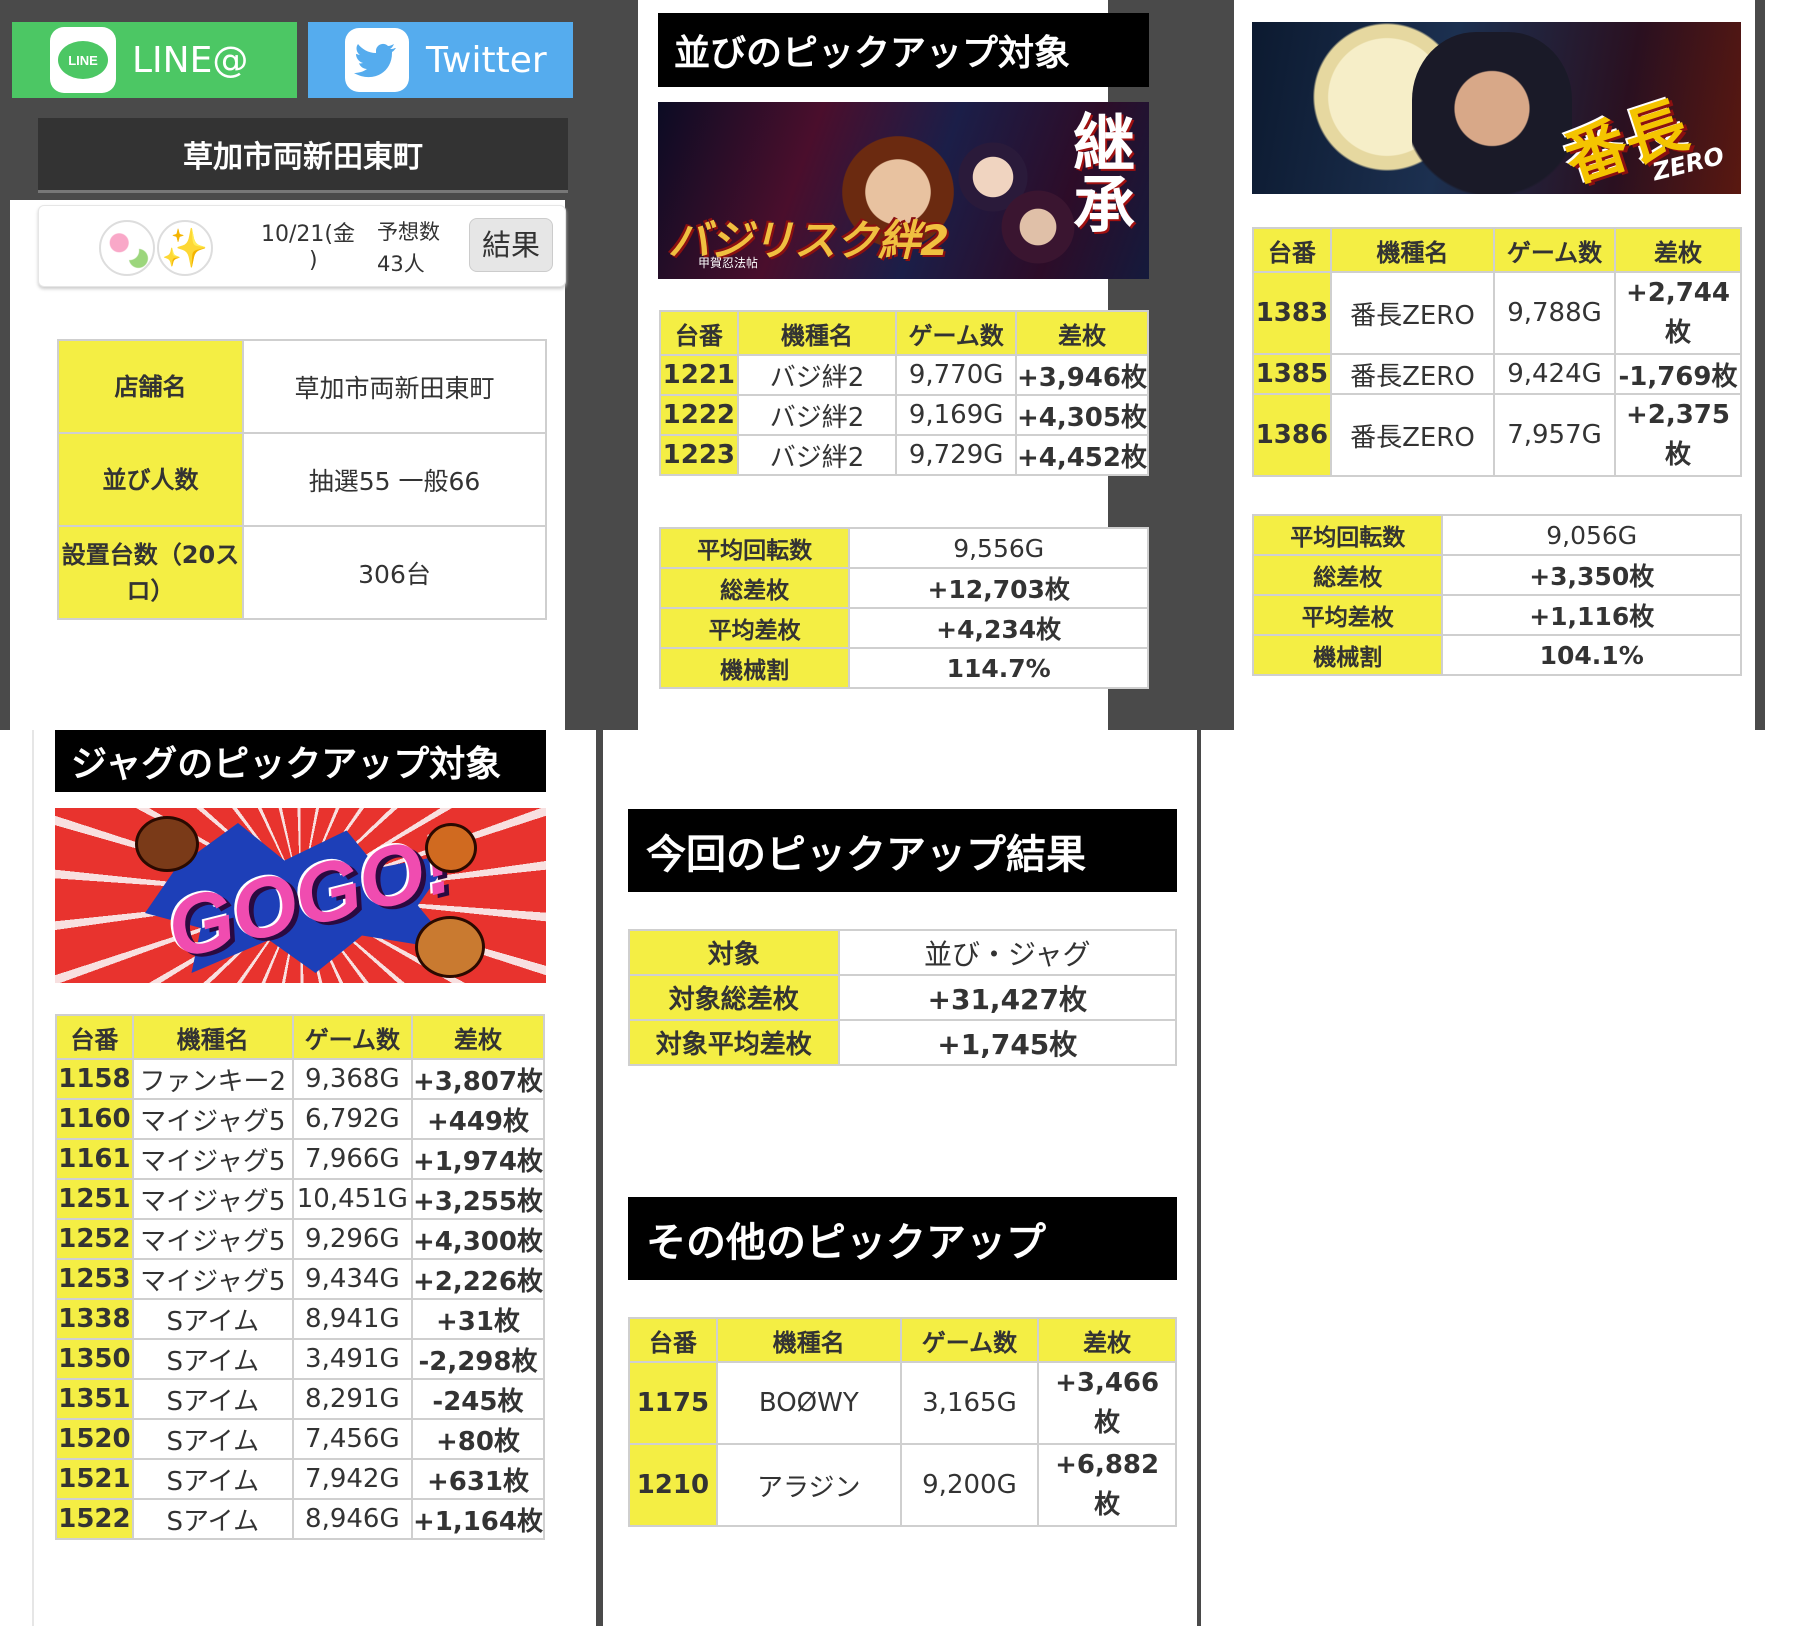 The image size is (1800, 1626). What do you see at coordinates (286, 764) in the screenshot?
I see `jag-title: ジャグのピックアップ対象` at bounding box center [286, 764].